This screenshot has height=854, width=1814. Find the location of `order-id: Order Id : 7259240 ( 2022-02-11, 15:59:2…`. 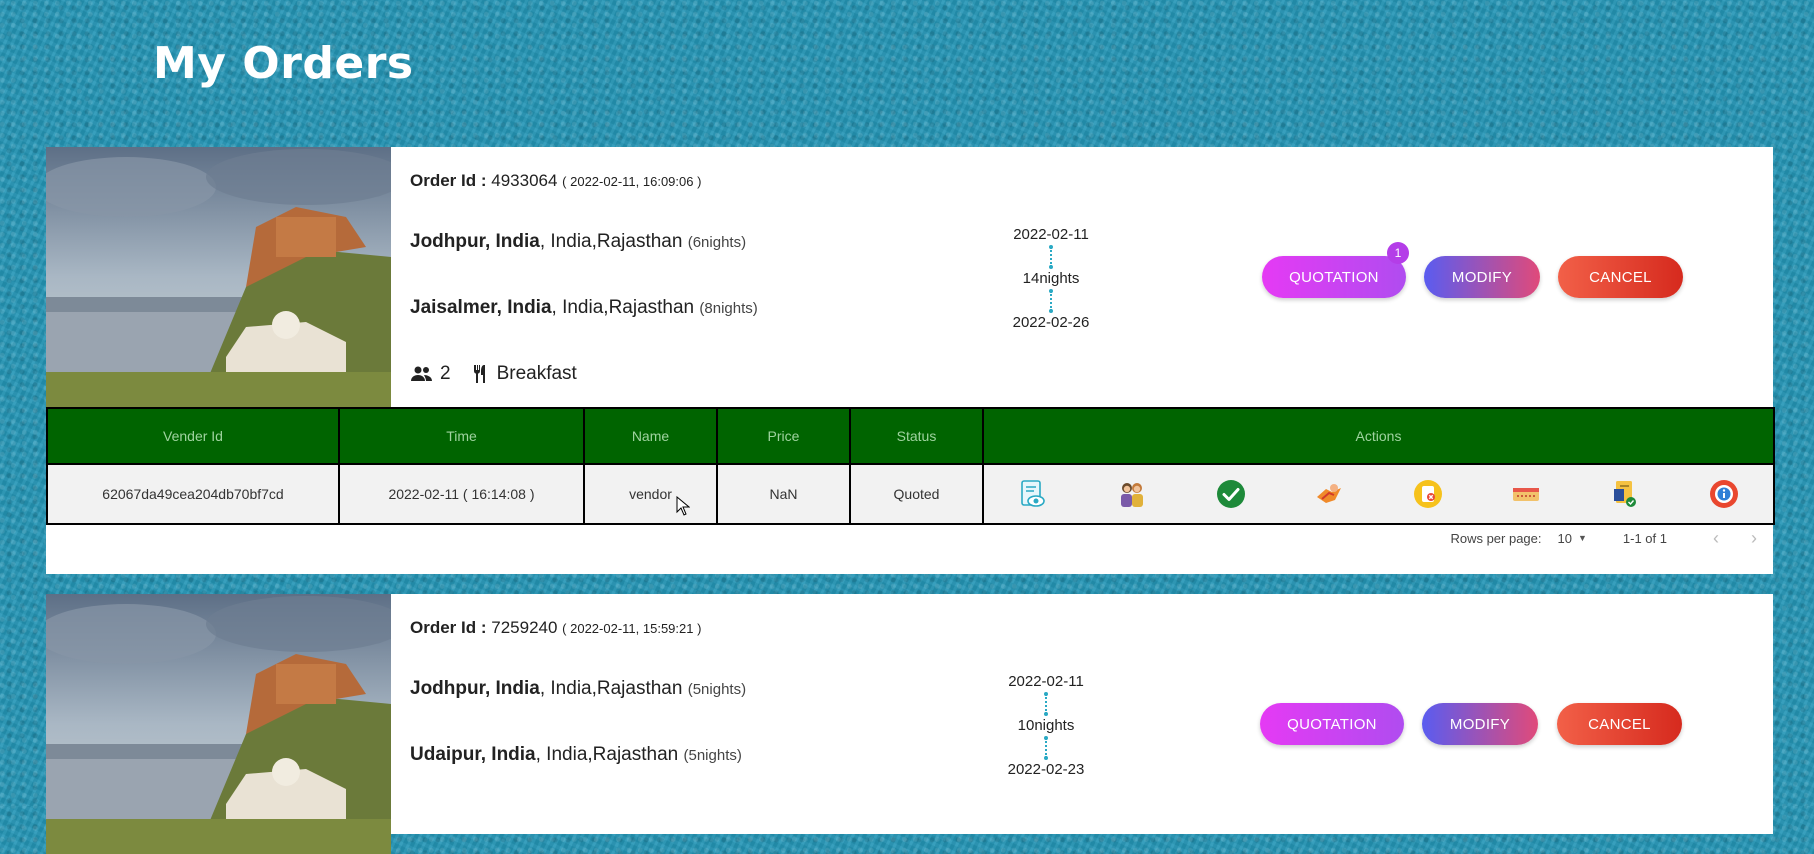

order-id: Order Id : 7259240 ( 2022-02-11, 15:59:2… is located at coordinates (556, 627).